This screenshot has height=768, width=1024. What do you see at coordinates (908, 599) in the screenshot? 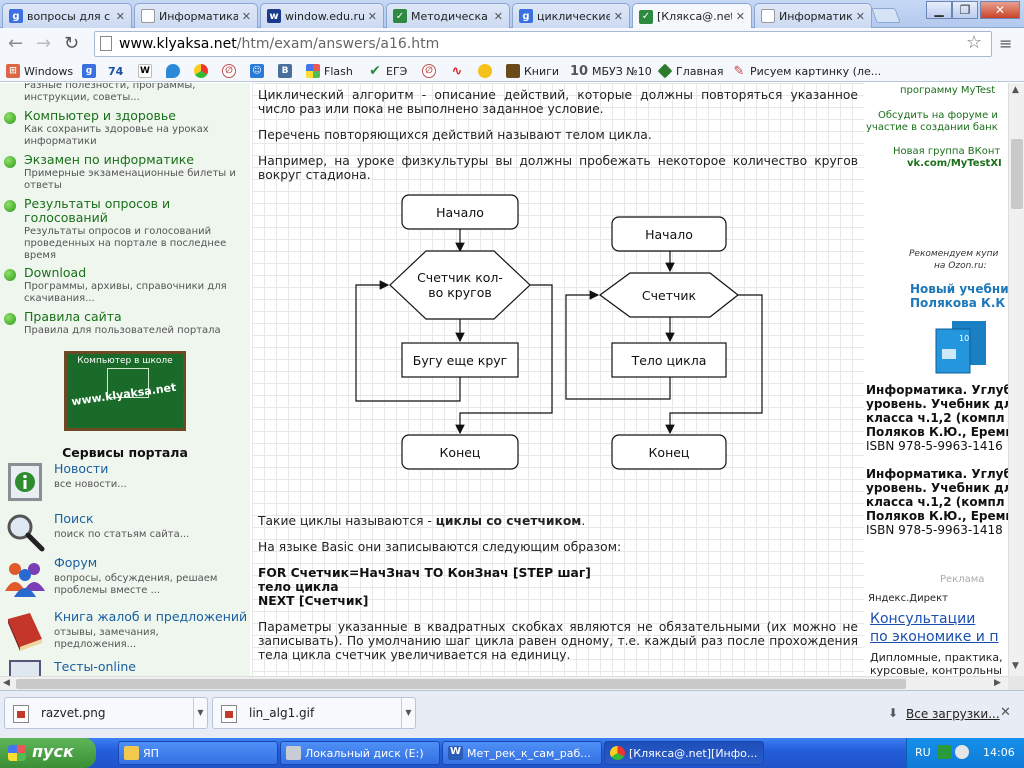
I see `yandex-direct-label: Яндекс.Директ` at bounding box center [908, 599].